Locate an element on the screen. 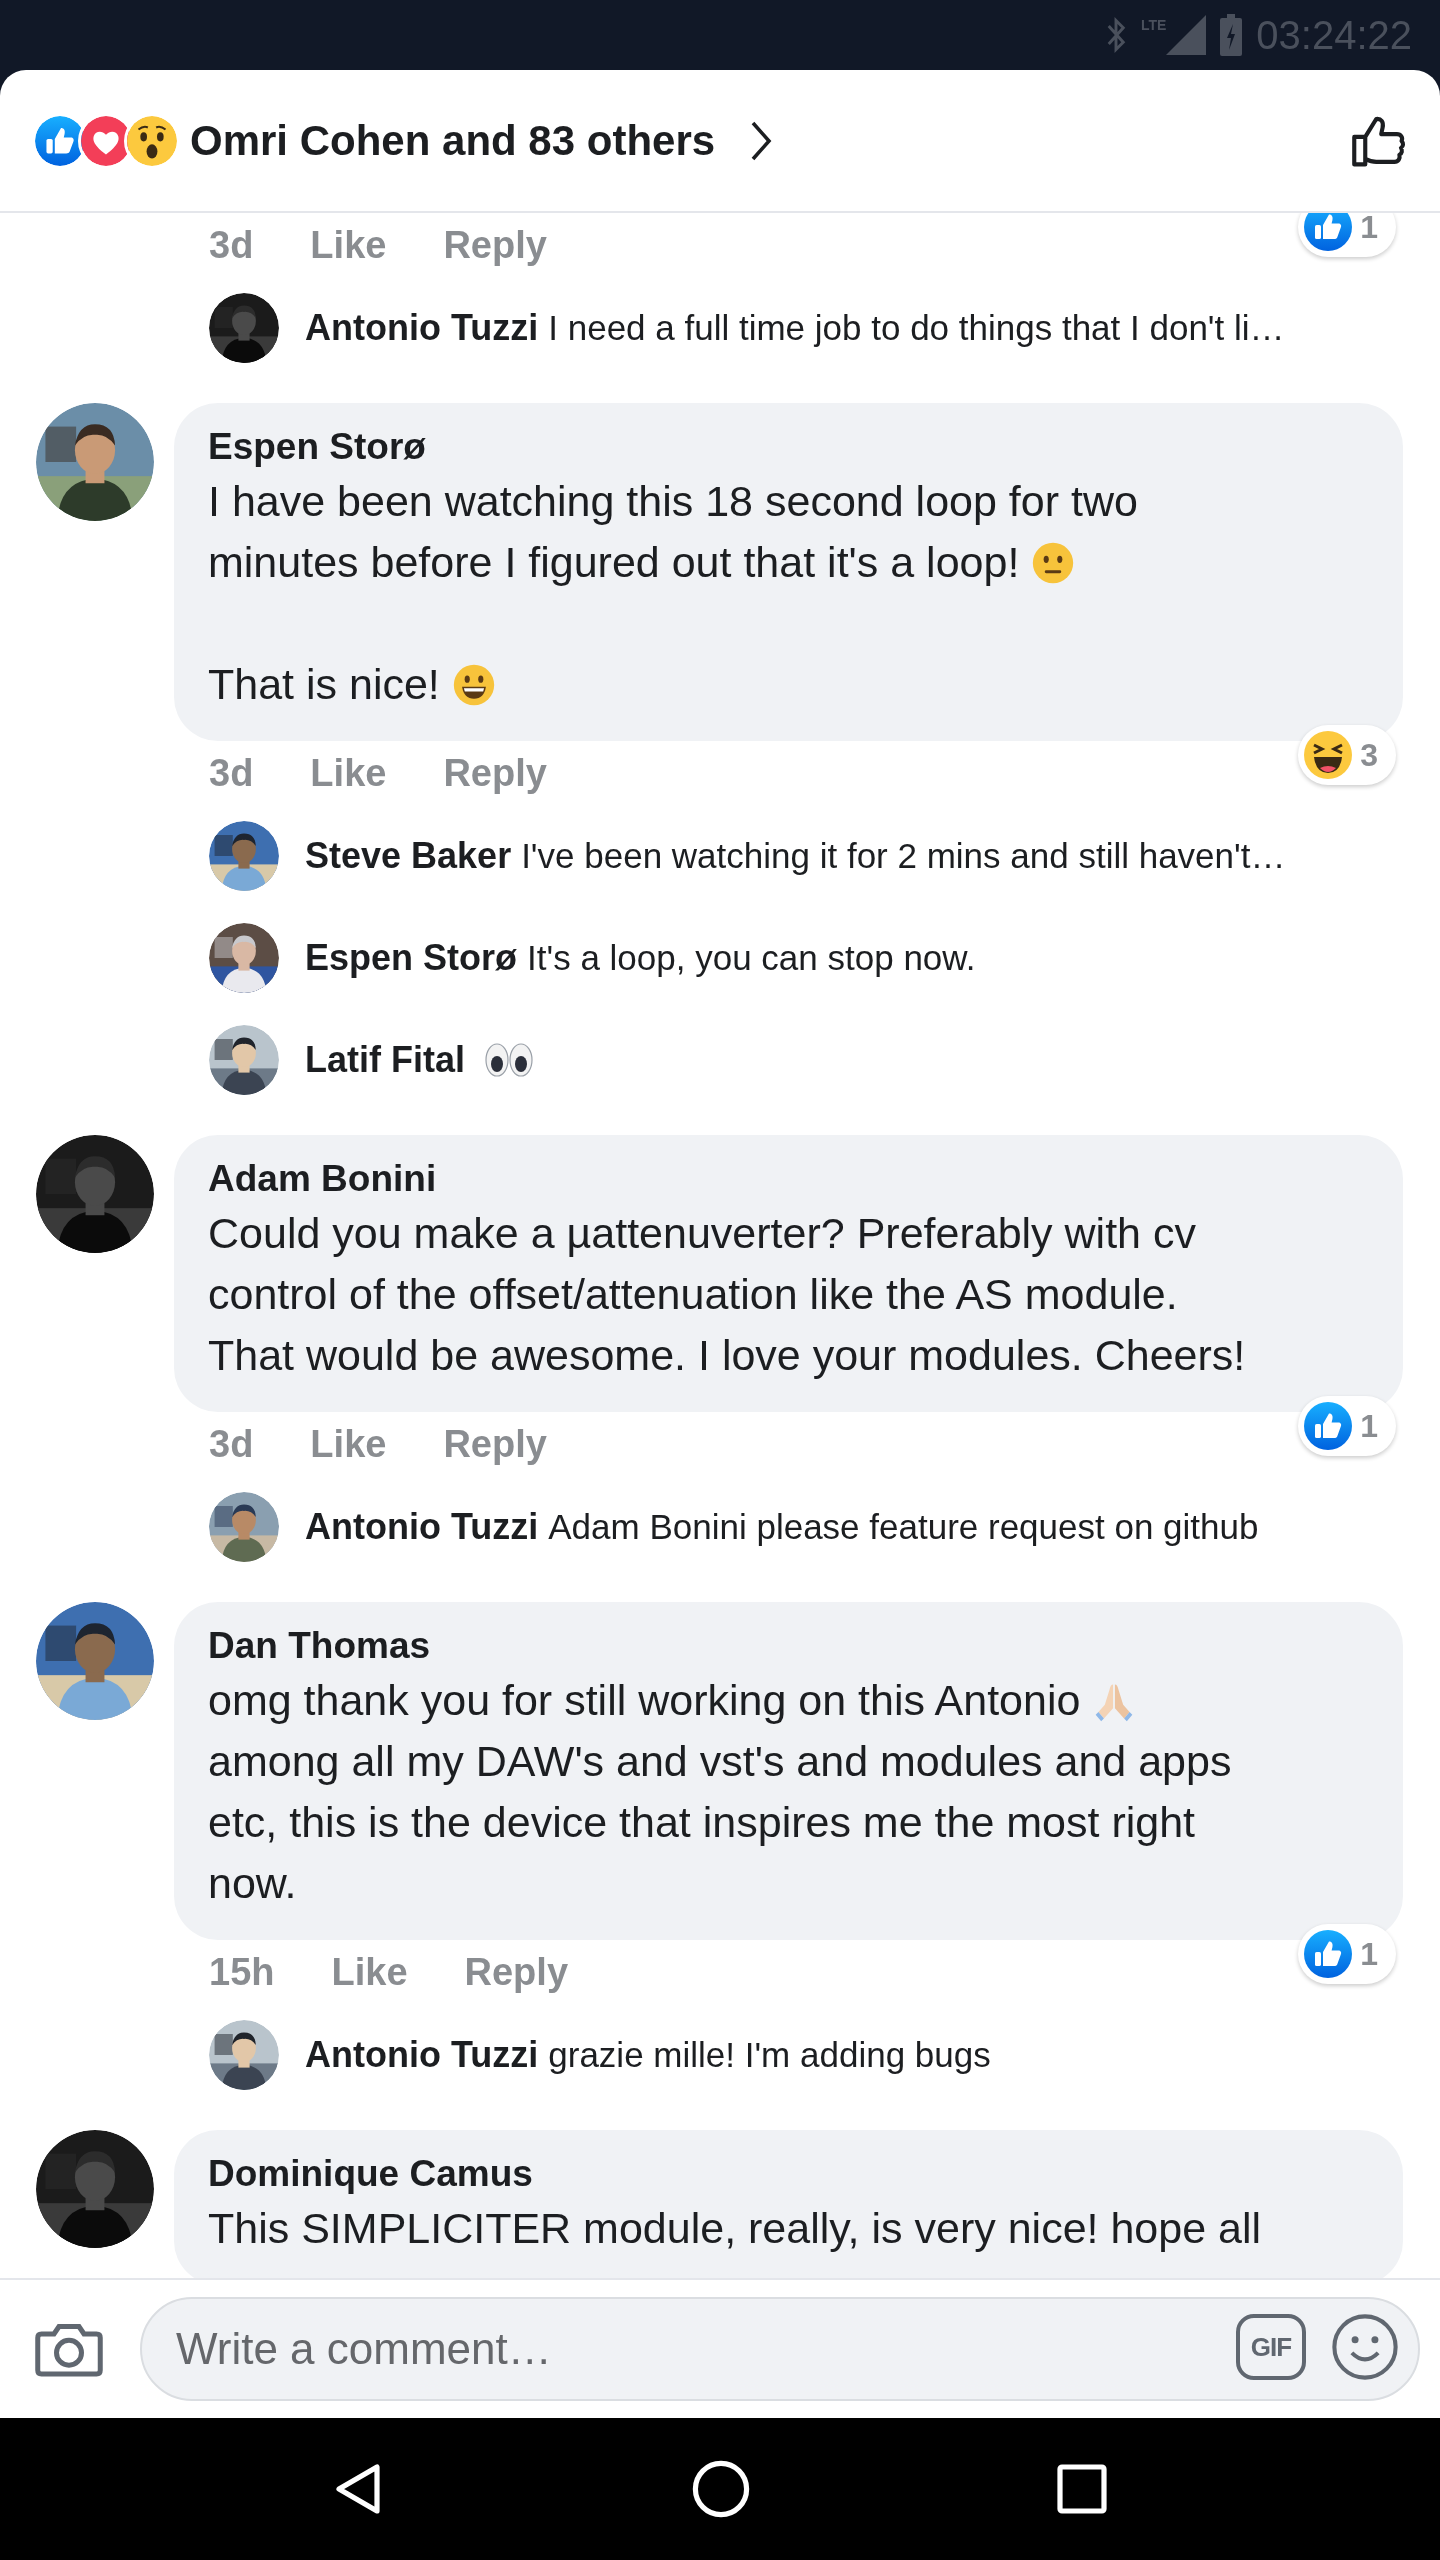 The height and width of the screenshot is (2560, 1440). home-icon is located at coordinates (721, 2489).